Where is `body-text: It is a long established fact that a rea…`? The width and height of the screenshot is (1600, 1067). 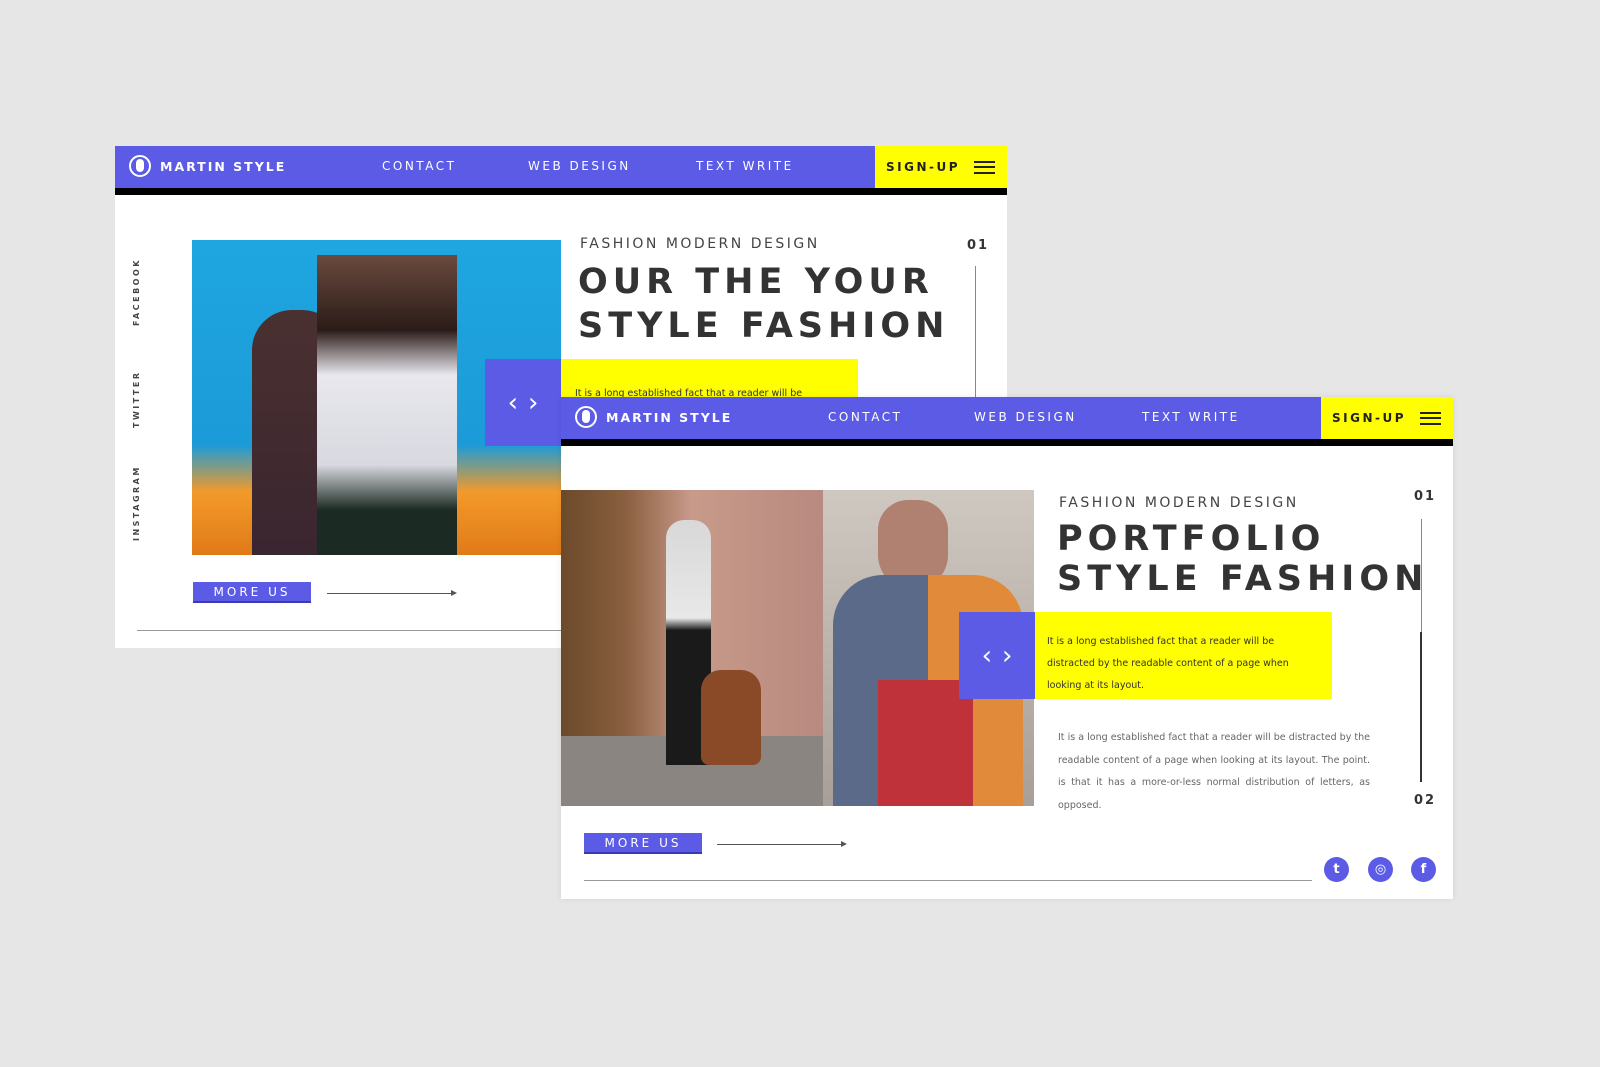 body-text: It is a long established fact that a rea… is located at coordinates (1214, 771).